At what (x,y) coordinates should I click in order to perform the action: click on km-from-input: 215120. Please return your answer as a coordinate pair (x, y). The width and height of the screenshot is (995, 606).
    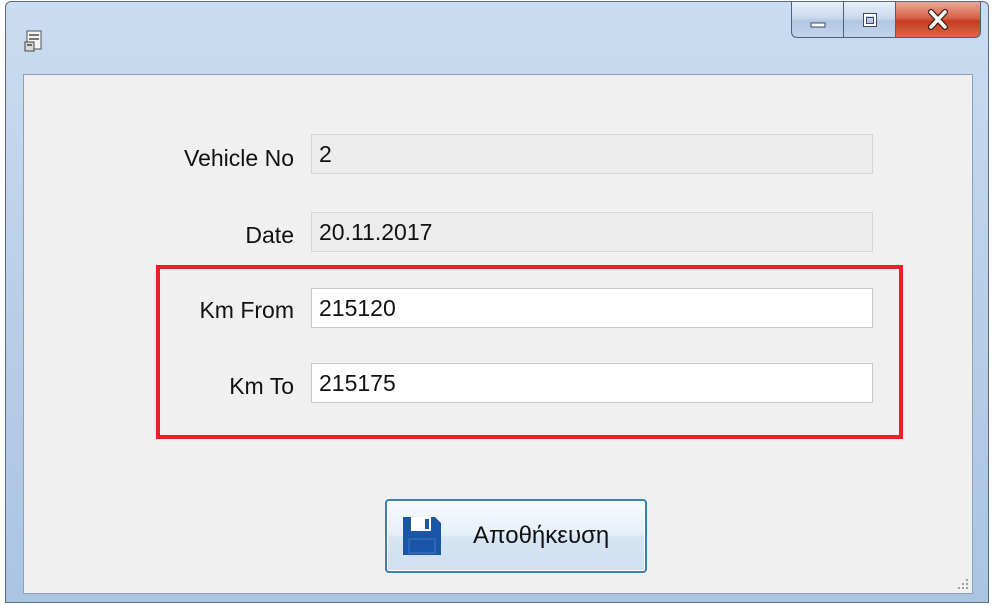
    Looking at the image, I should click on (592, 308).